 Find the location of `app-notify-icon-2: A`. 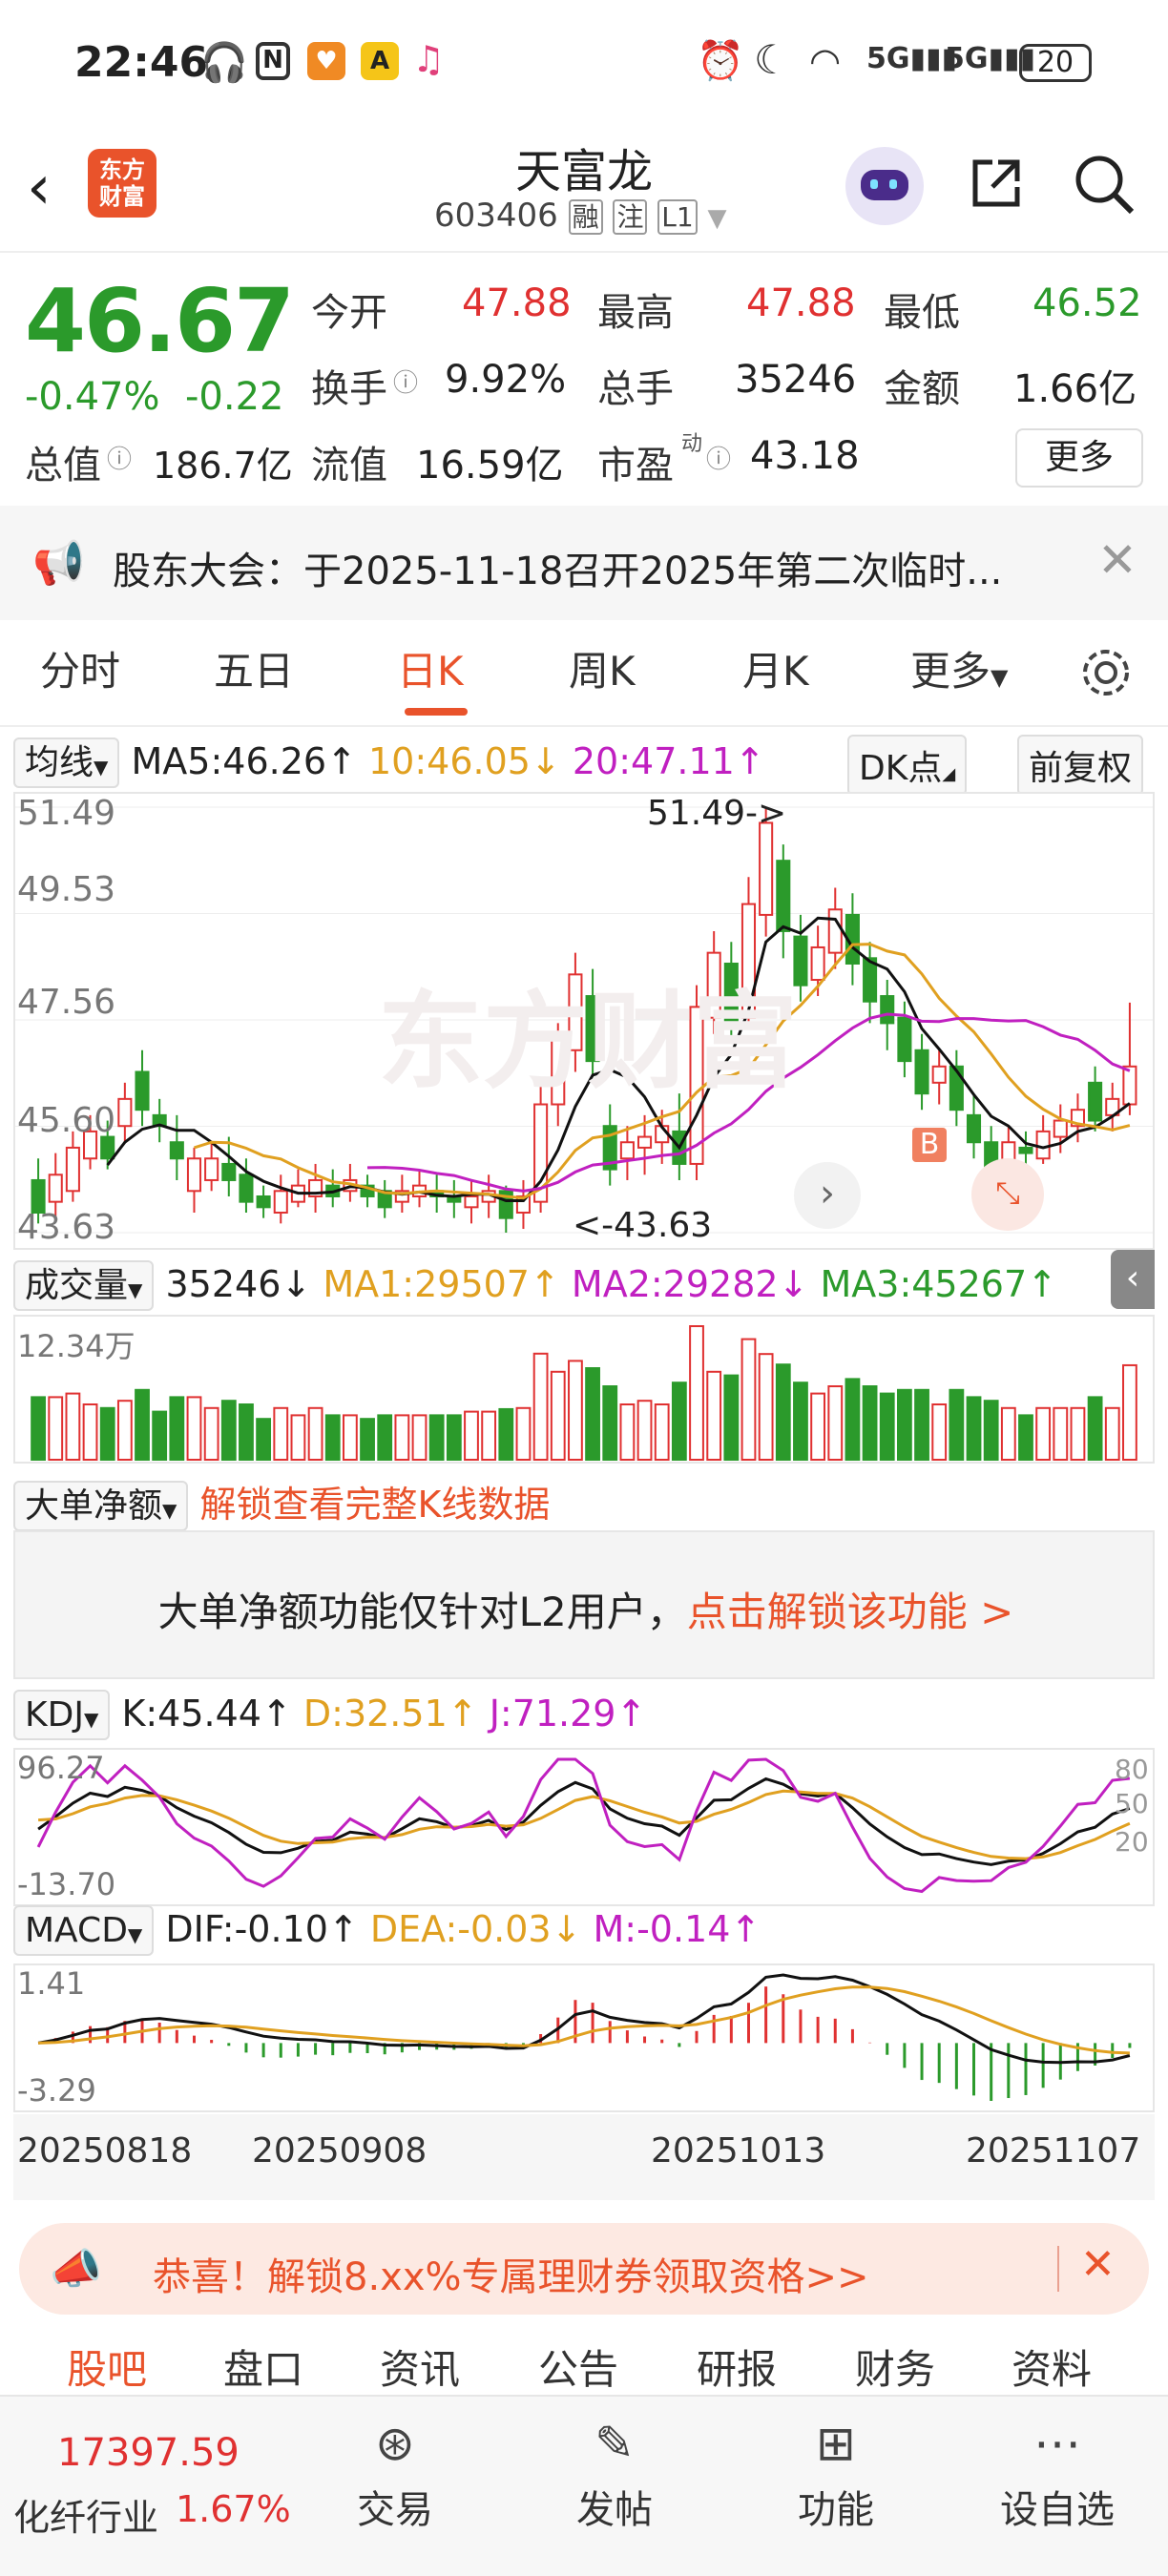

app-notify-icon-2: A is located at coordinates (380, 61).